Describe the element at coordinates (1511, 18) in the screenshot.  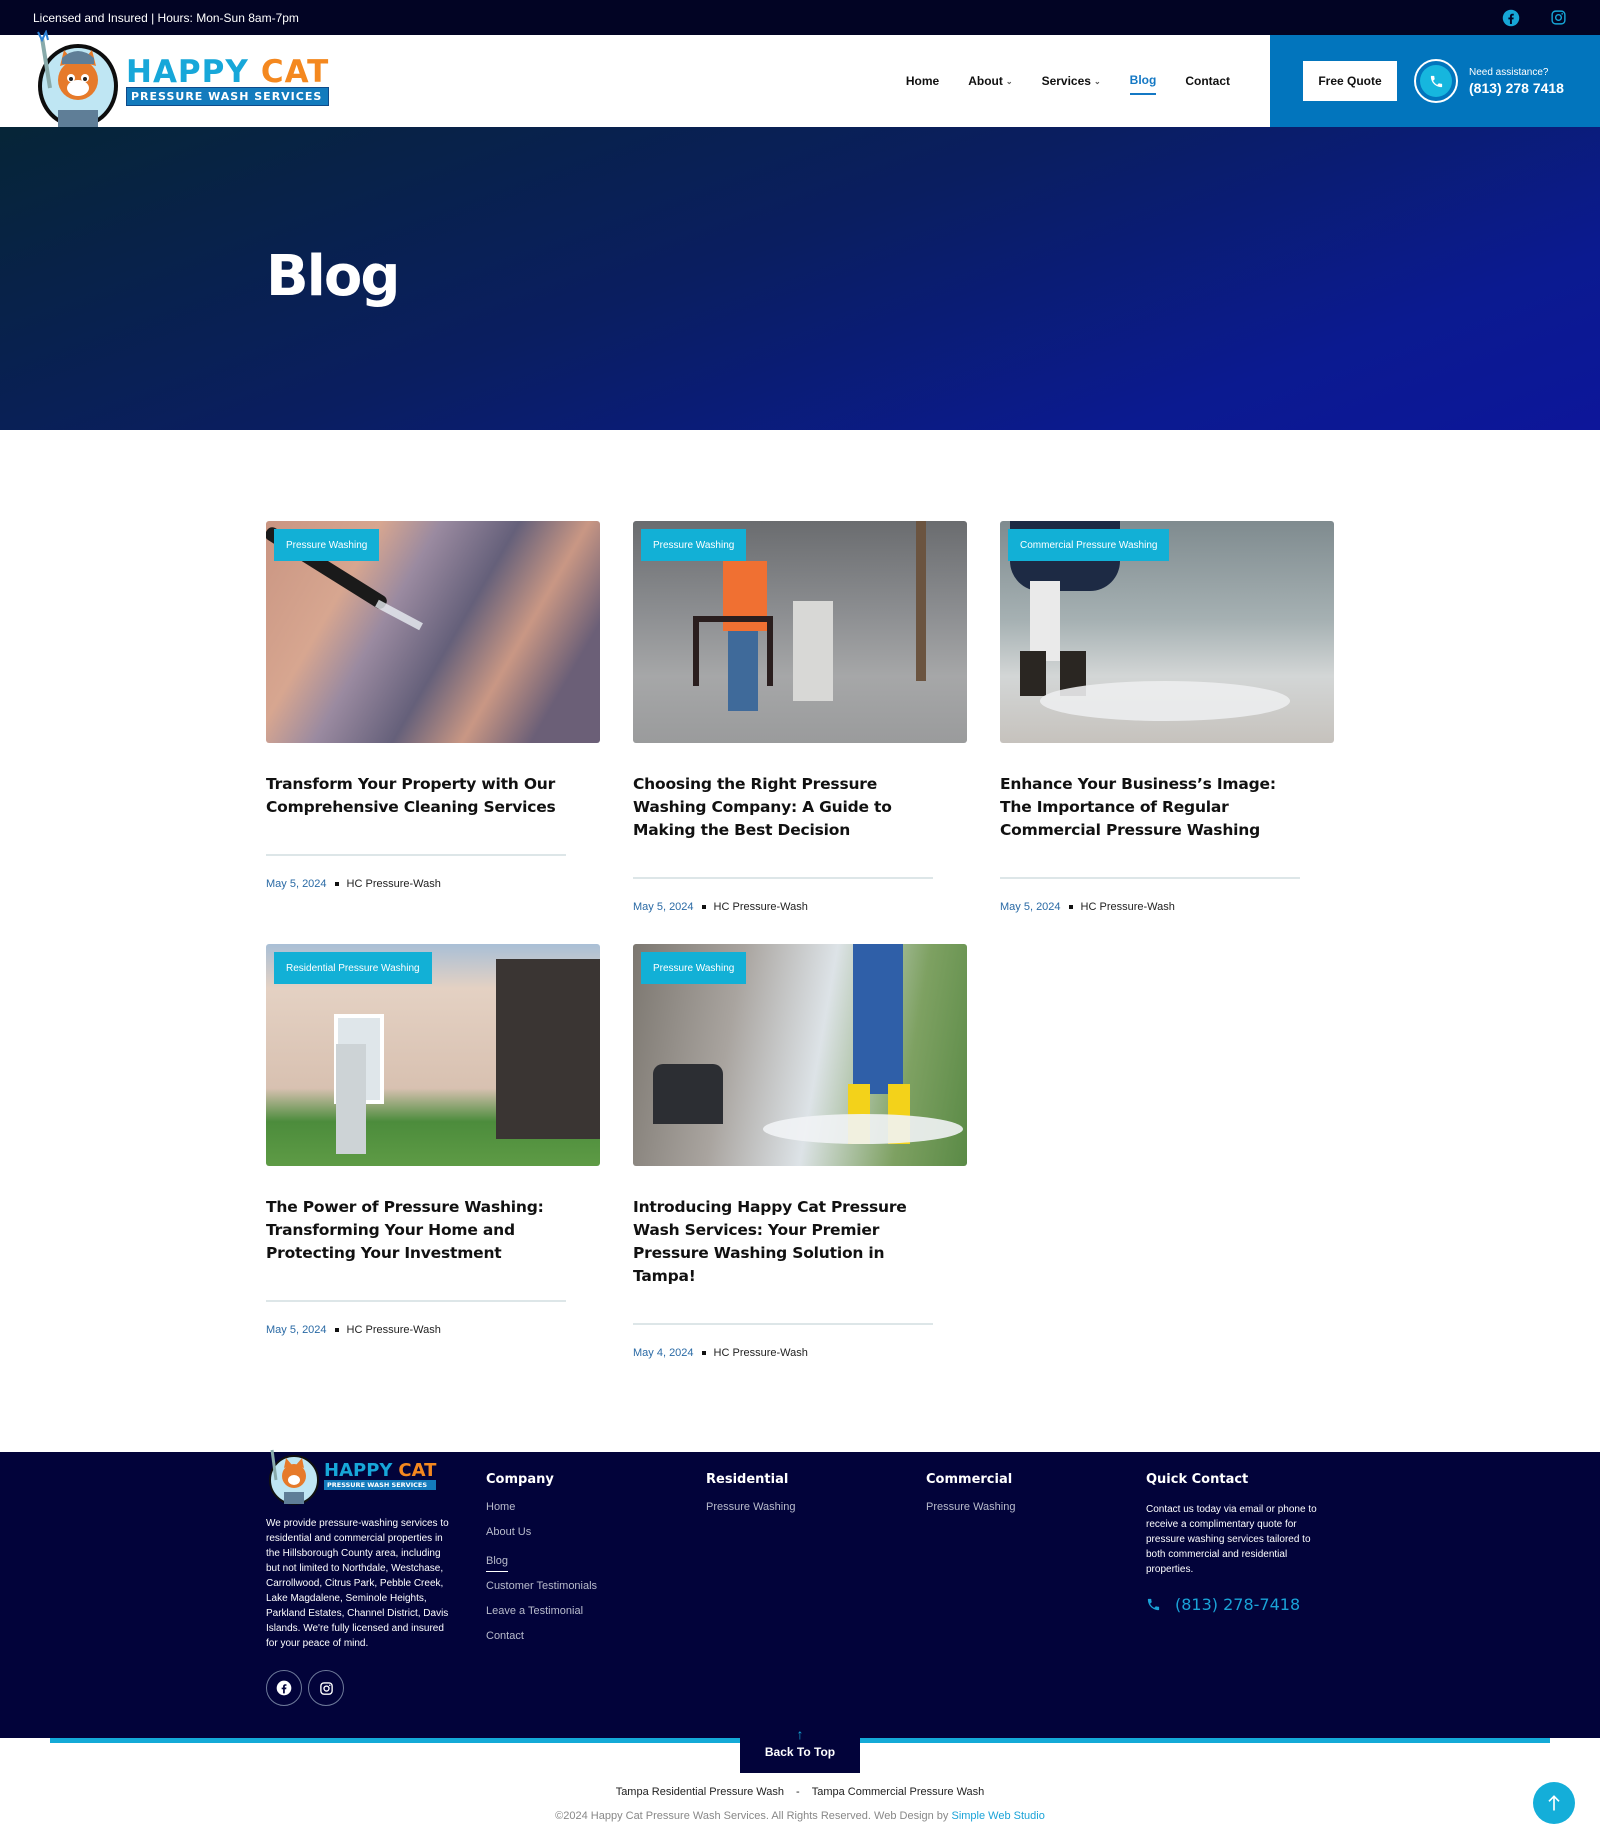
I see `facebook-icon` at that location.